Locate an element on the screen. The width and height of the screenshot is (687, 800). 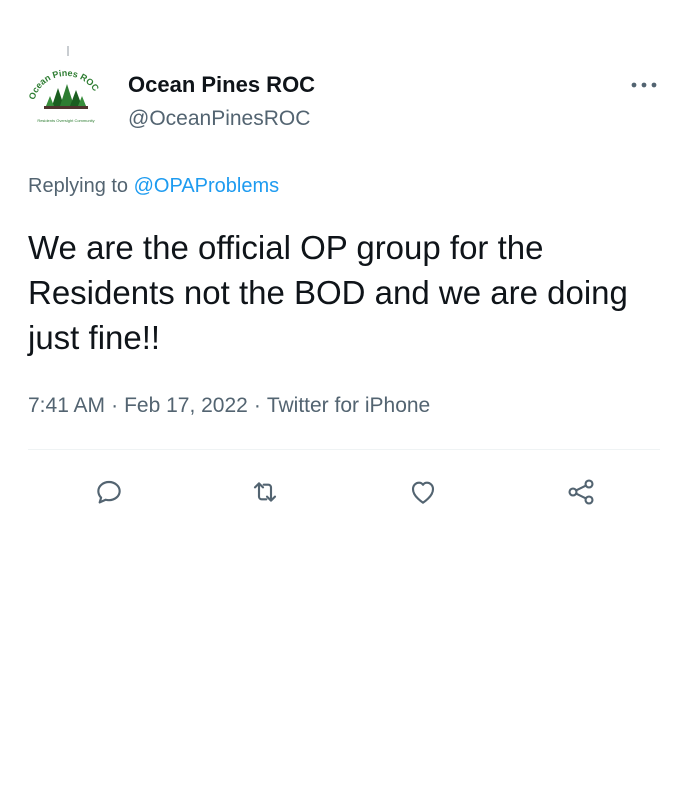
reply-mention-link: @OPAProblems is located at coordinates (207, 186).